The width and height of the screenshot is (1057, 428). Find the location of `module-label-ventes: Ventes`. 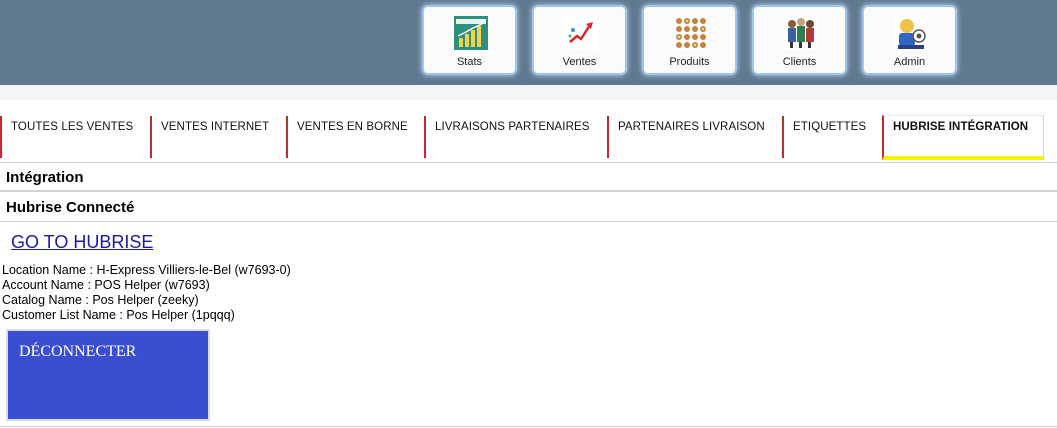

module-label-ventes: Ventes is located at coordinates (579, 62).